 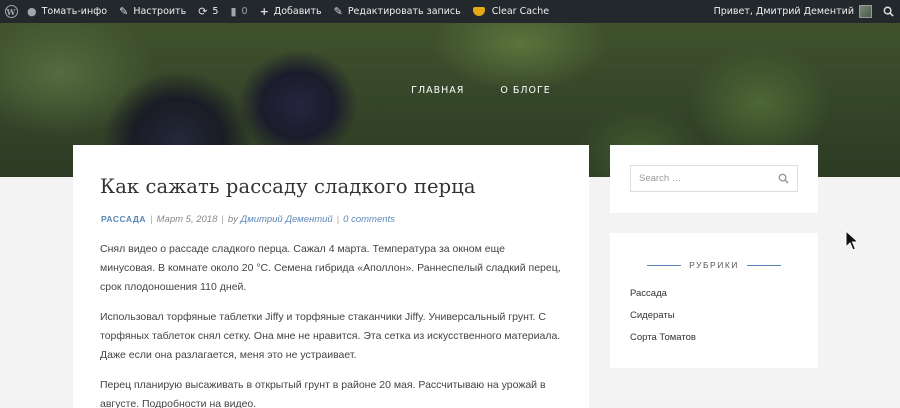 I want to click on pencil-icon: ✎, so click(x=338, y=11).